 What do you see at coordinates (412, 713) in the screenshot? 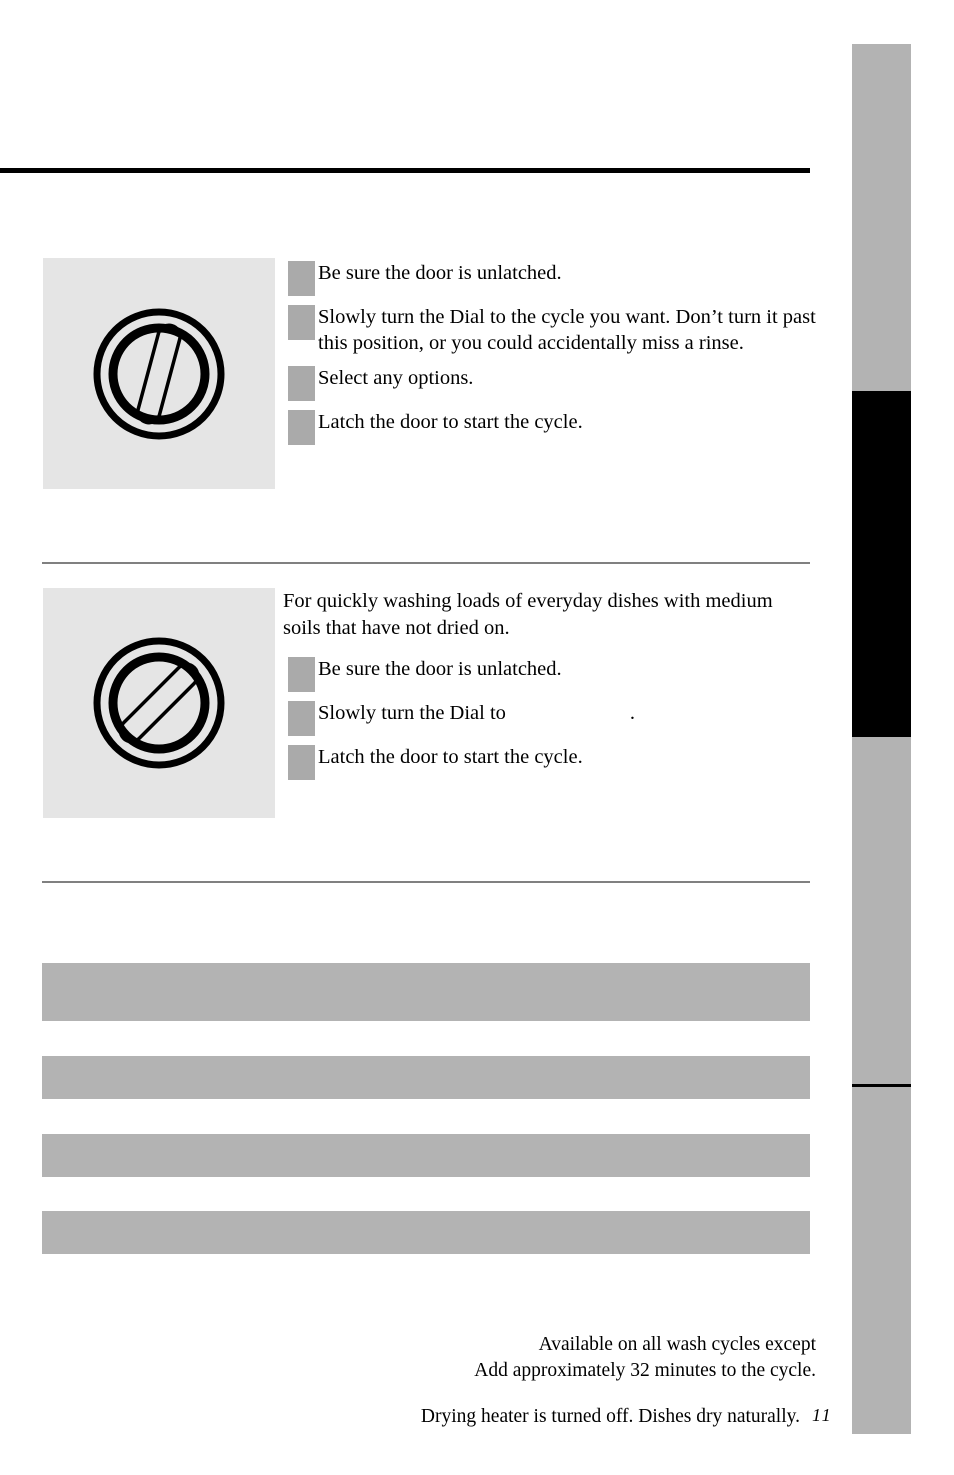
I see `step-text-before: Slowly turn the Dial to` at bounding box center [412, 713].